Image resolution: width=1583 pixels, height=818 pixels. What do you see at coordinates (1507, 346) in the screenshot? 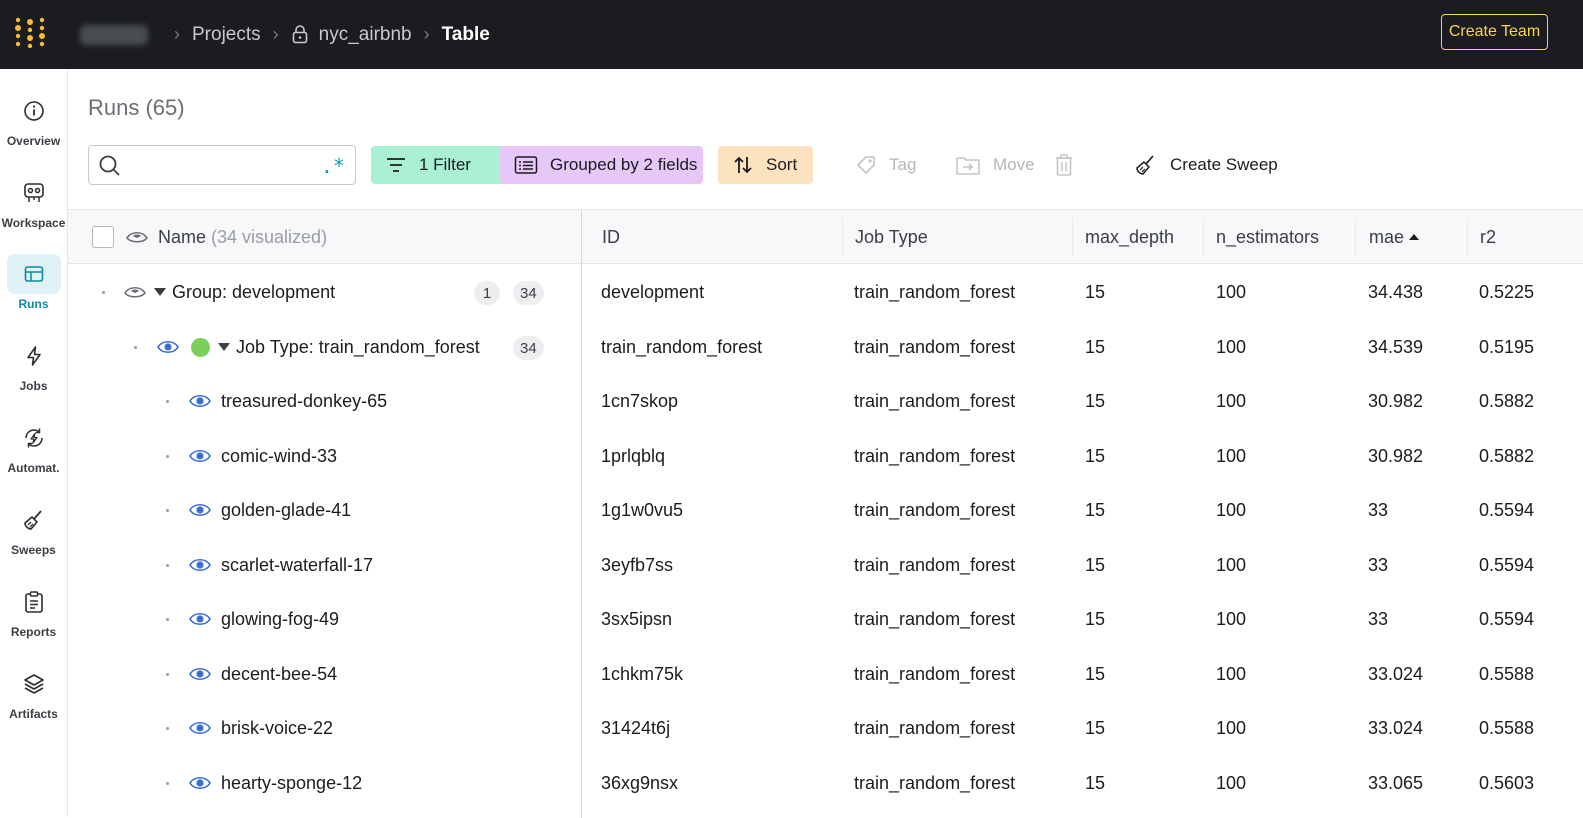
I see `cell-r2: 0.5195` at bounding box center [1507, 346].